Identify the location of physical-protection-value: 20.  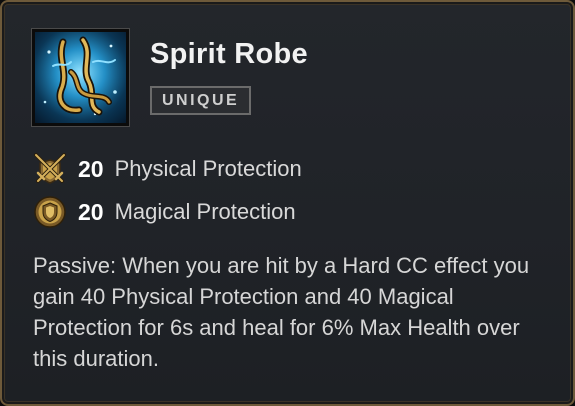
(91, 168).